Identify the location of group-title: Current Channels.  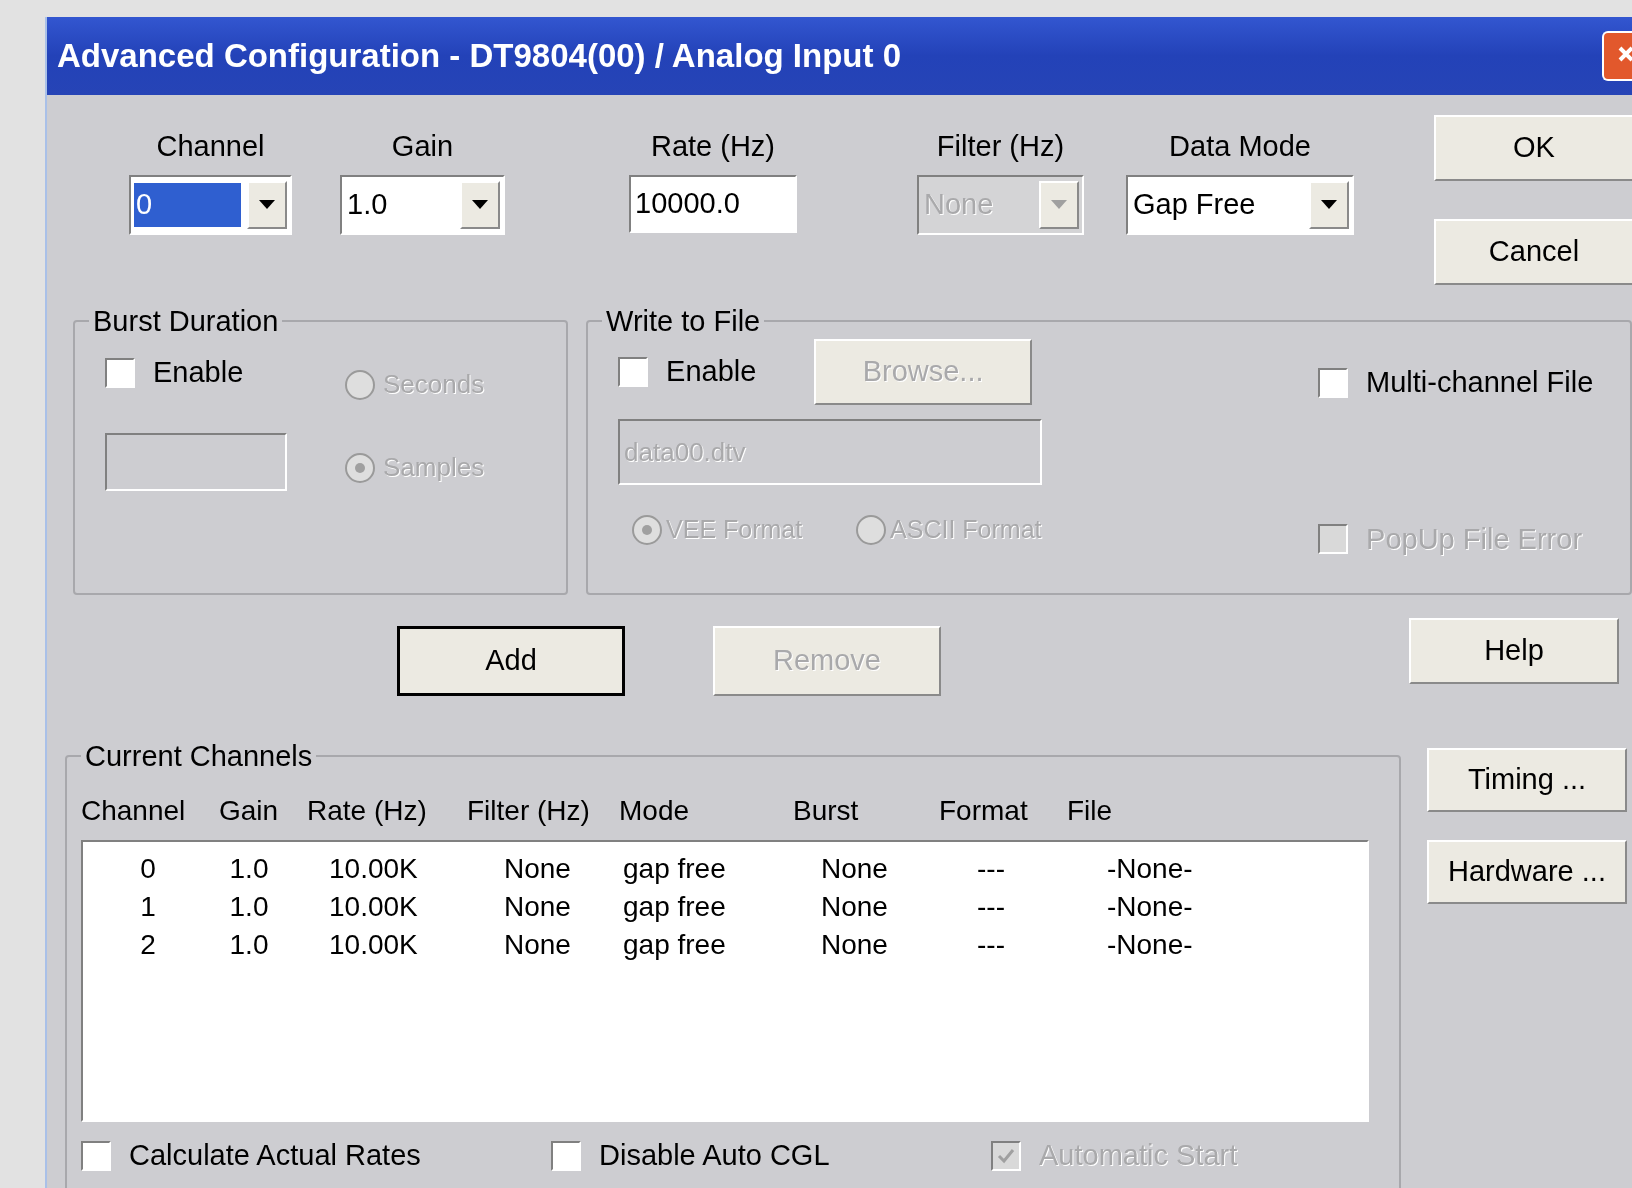
(199, 756).